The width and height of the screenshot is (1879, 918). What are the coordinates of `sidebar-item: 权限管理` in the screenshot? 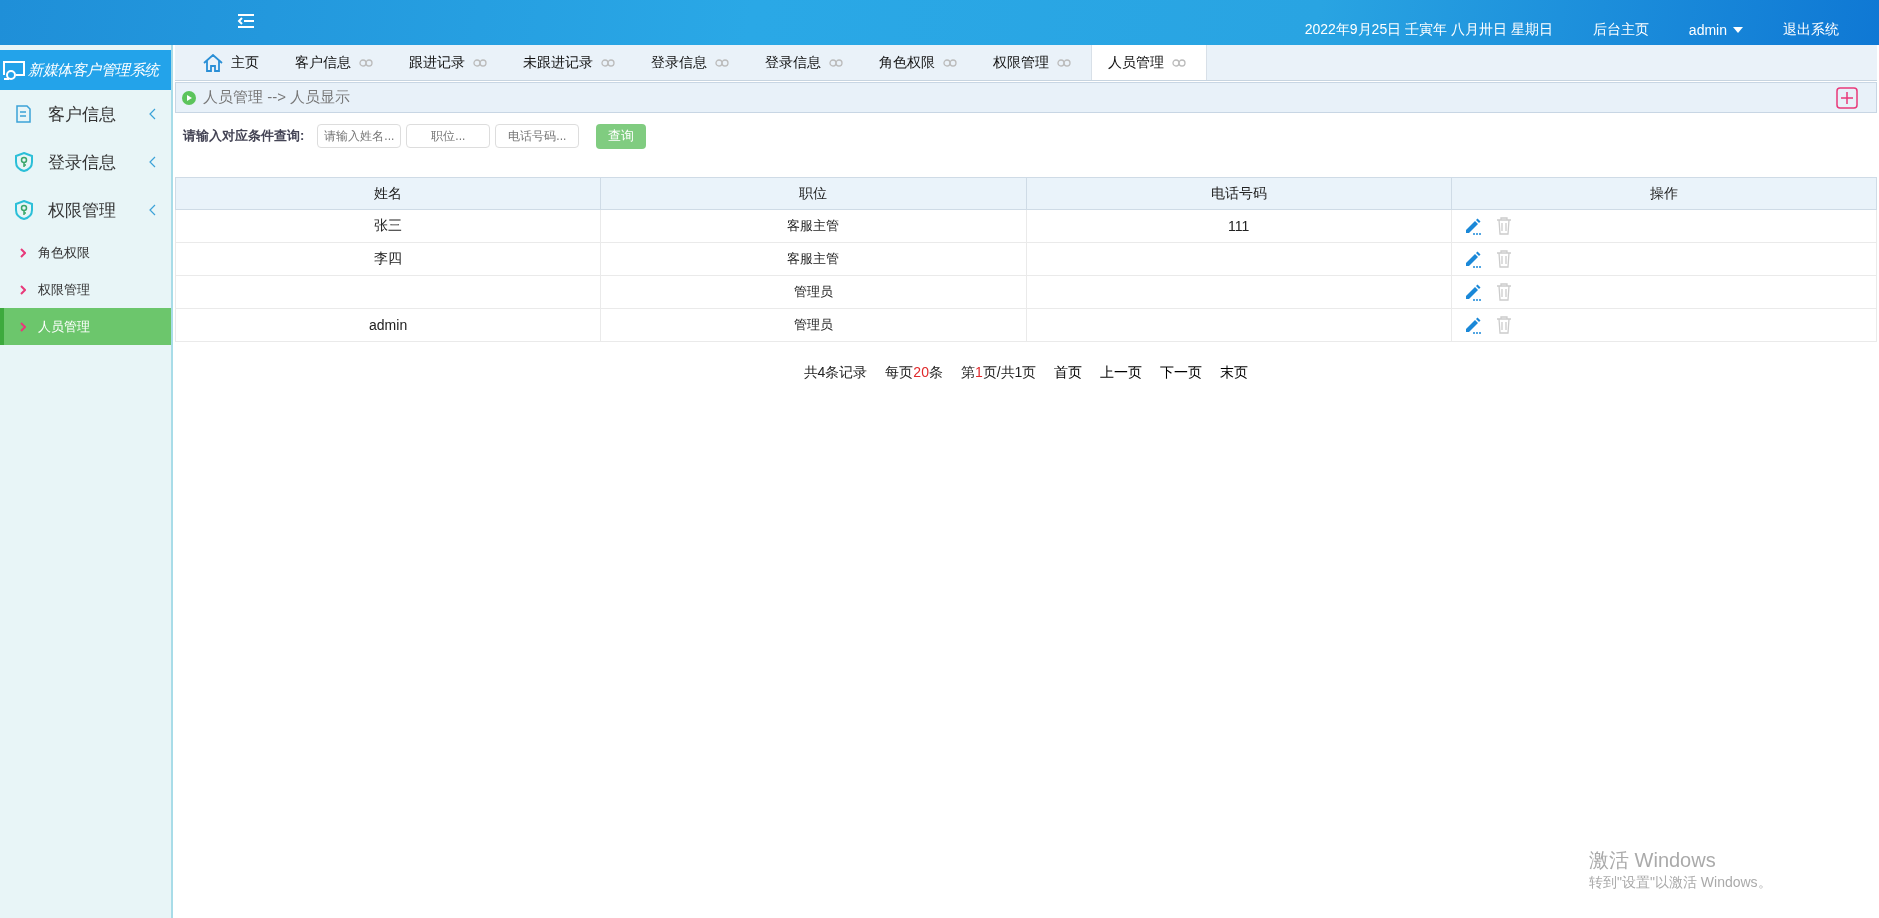 It's located at (85, 210).